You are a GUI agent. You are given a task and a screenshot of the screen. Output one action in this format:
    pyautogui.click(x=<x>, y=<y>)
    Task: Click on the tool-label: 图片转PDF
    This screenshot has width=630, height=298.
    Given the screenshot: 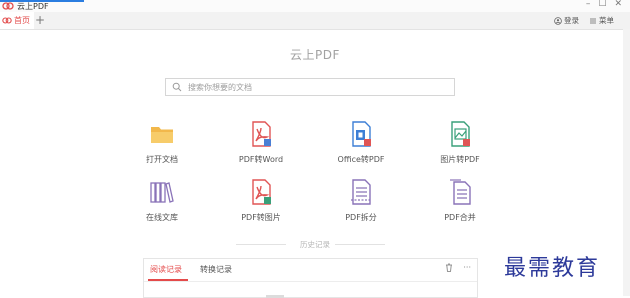 What is the action you would take?
    pyautogui.click(x=460, y=159)
    